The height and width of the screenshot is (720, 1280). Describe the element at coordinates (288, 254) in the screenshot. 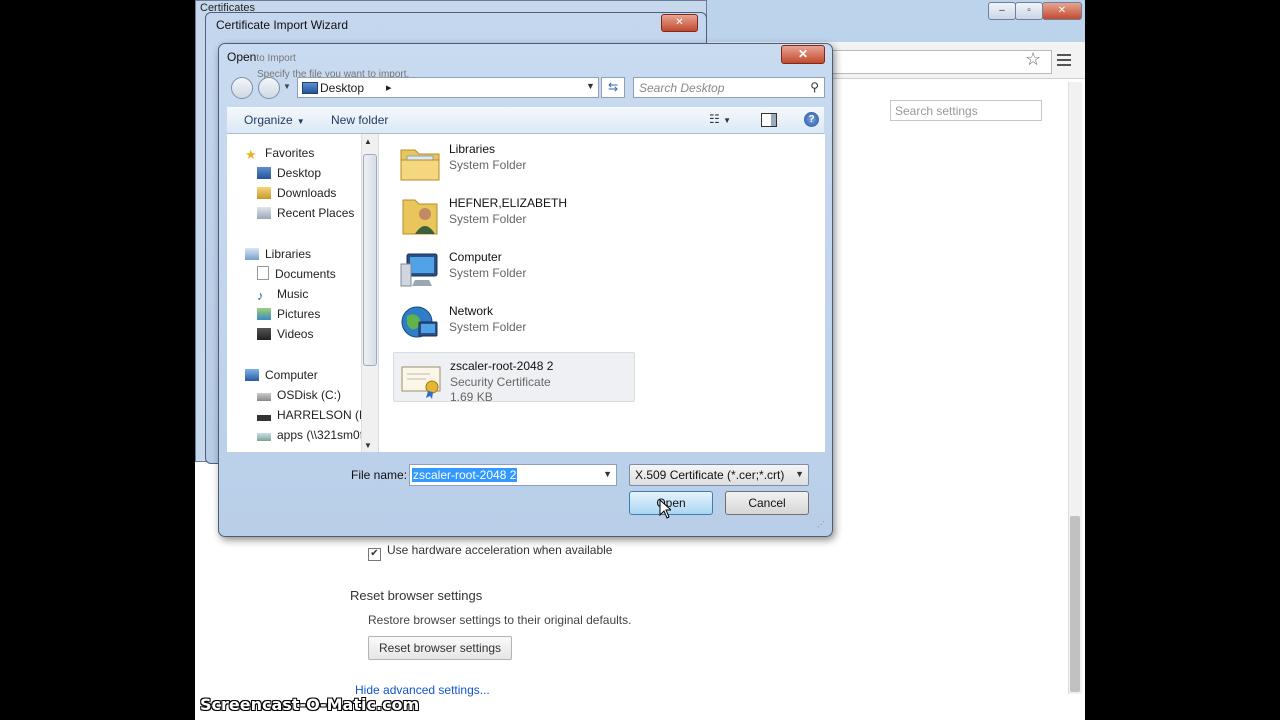

I see `nav-label: Libraries` at that location.